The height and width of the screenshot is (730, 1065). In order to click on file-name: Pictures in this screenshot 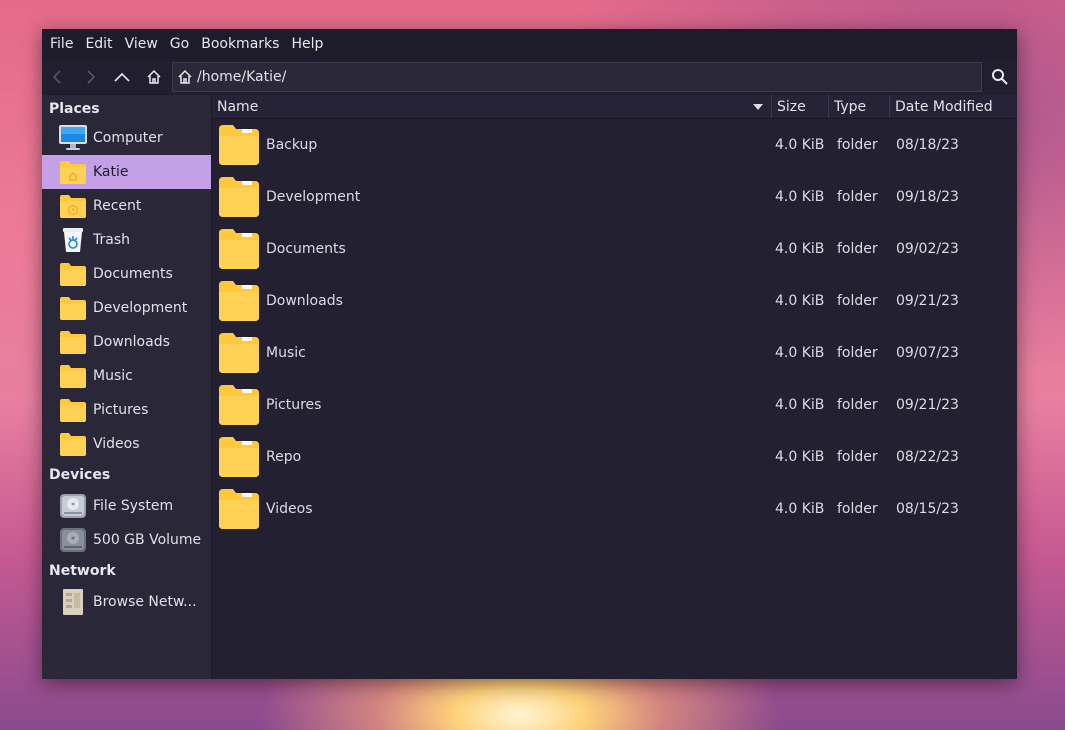, I will do `click(294, 405)`.